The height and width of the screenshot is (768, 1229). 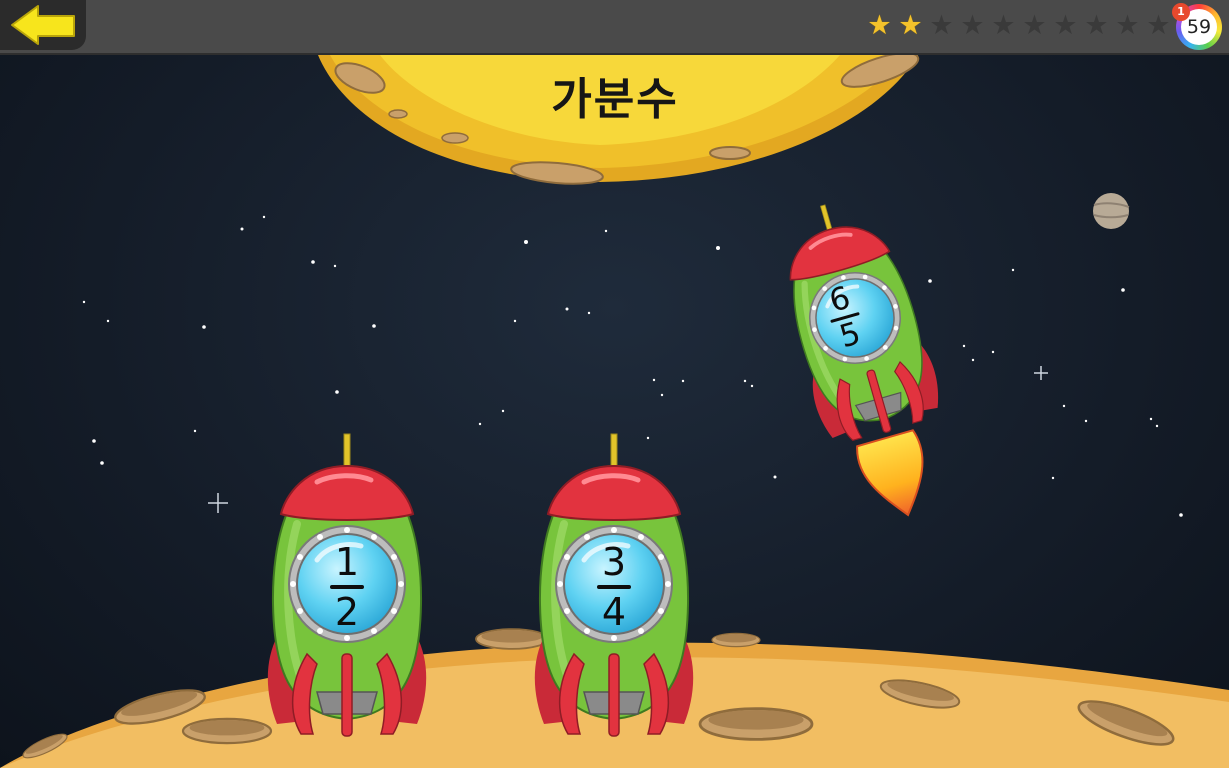 What do you see at coordinates (840, 299) in the screenshot?
I see `fraction-3-numerator: 6` at bounding box center [840, 299].